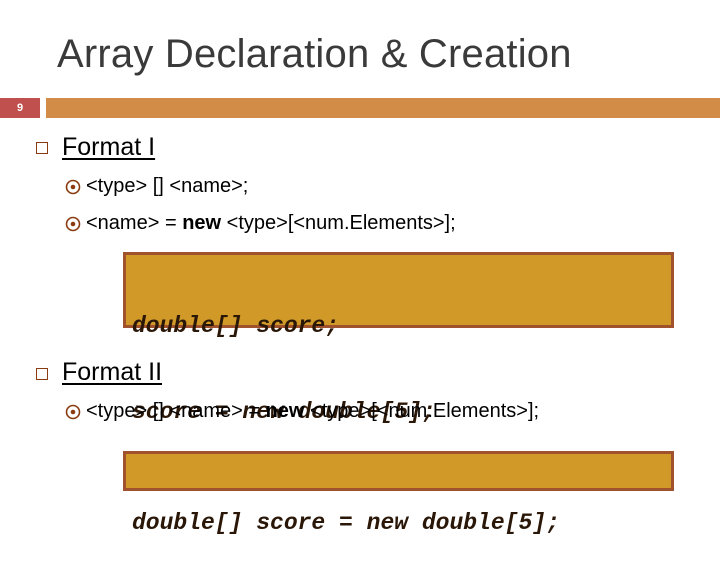 The height and width of the screenshot is (566, 720). What do you see at coordinates (398, 493) in the screenshot?
I see `code-block-format-2: double[] score = new double[5];` at bounding box center [398, 493].